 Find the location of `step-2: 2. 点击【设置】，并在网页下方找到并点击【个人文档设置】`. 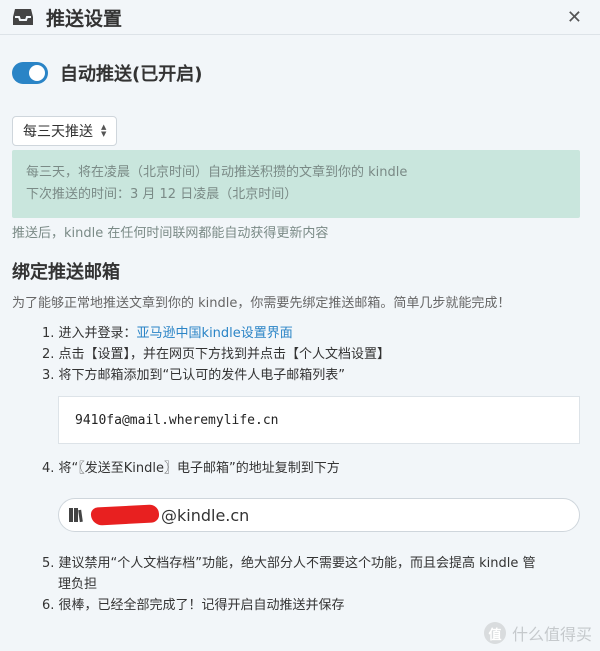

step-2: 2. 点击【设置】，并在网页下方找到并点击【个人文档设置】 is located at coordinates (216, 354).